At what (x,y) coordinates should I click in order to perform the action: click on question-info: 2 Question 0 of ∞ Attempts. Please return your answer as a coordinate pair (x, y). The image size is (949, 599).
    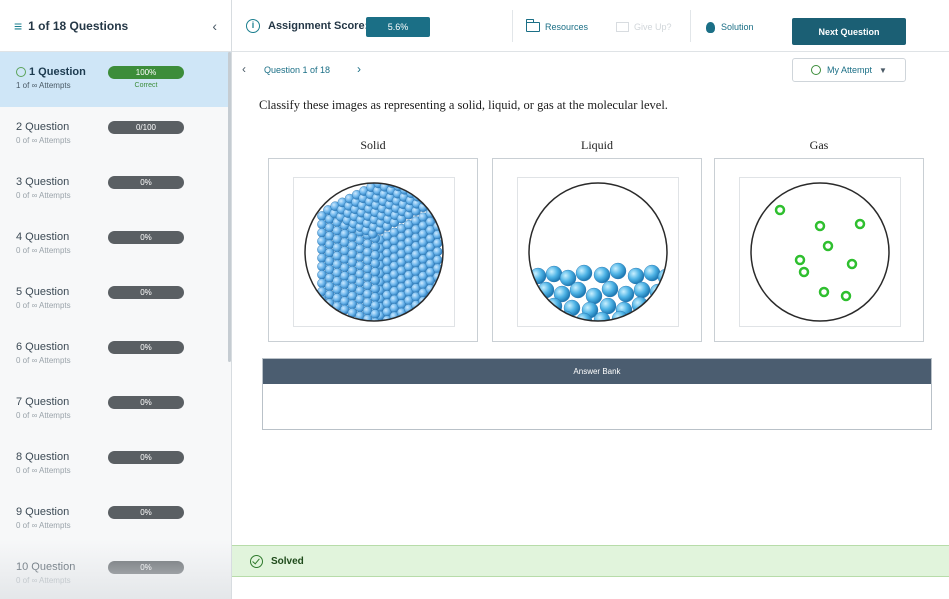
    Looking at the image, I should click on (62, 133).